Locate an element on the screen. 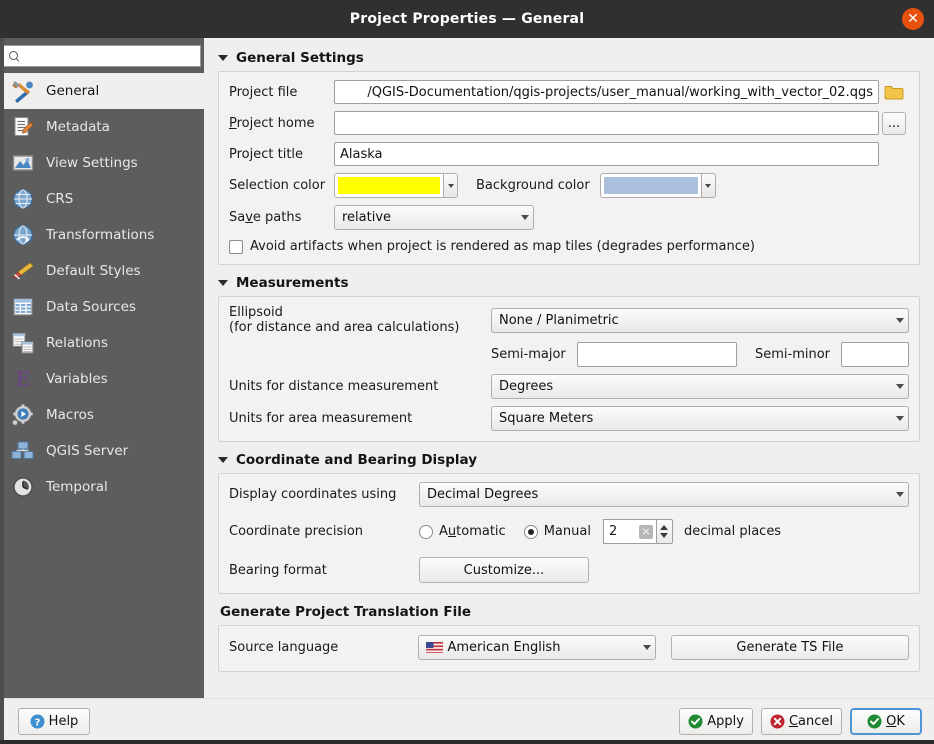 This screenshot has height=744, width=934. selection-color-swatch is located at coordinates (389, 185).